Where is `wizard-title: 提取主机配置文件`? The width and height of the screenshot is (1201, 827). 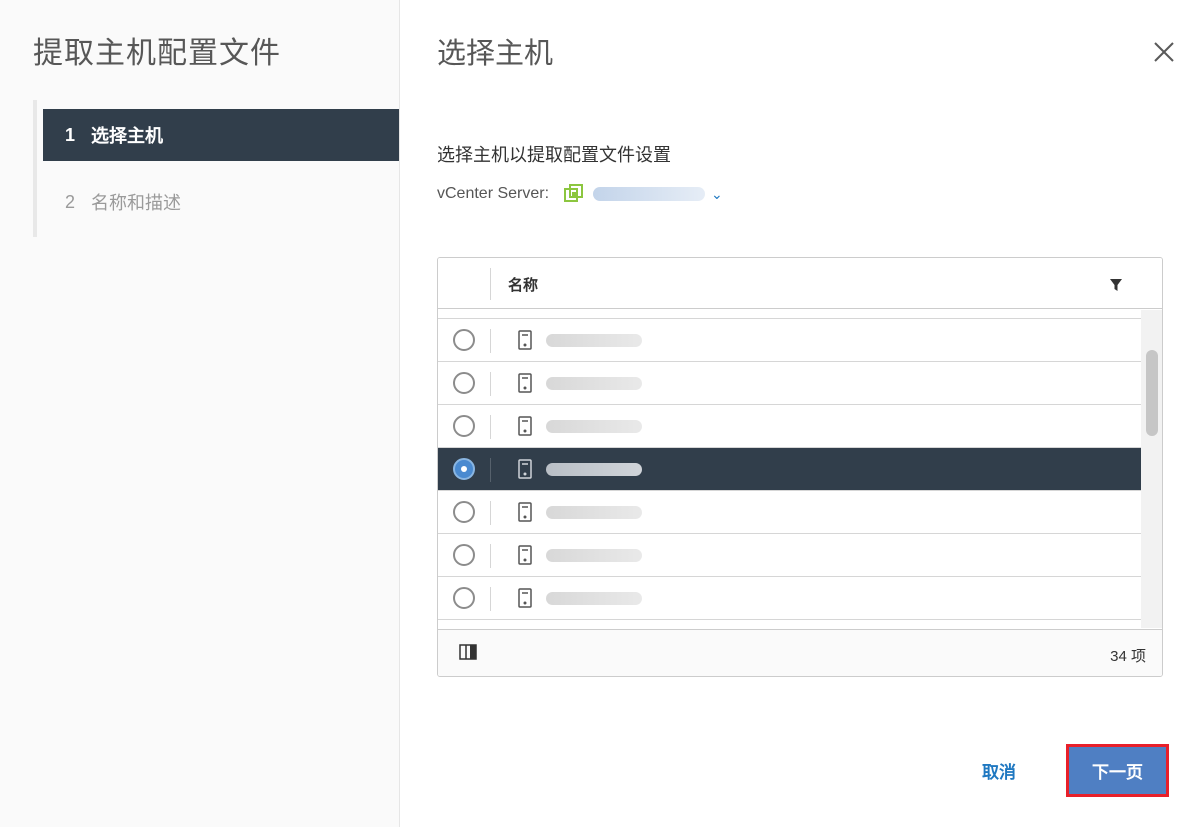
wizard-title: 提取主机配置文件 is located at coordinates (157, 53).